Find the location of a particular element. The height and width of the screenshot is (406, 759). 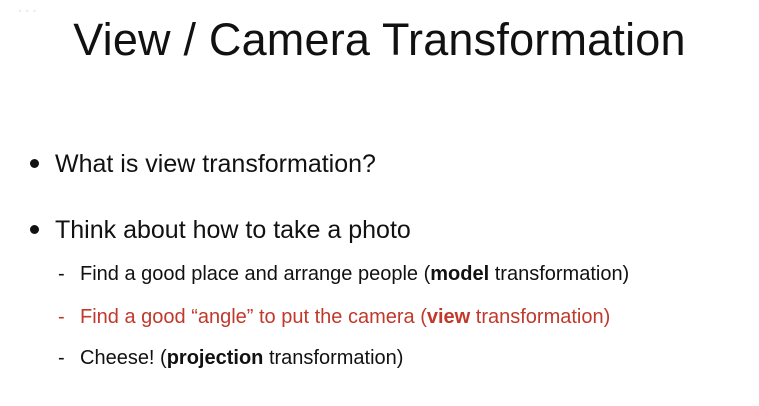

sub-item-bold: projection is located at coordinates (215, 358).